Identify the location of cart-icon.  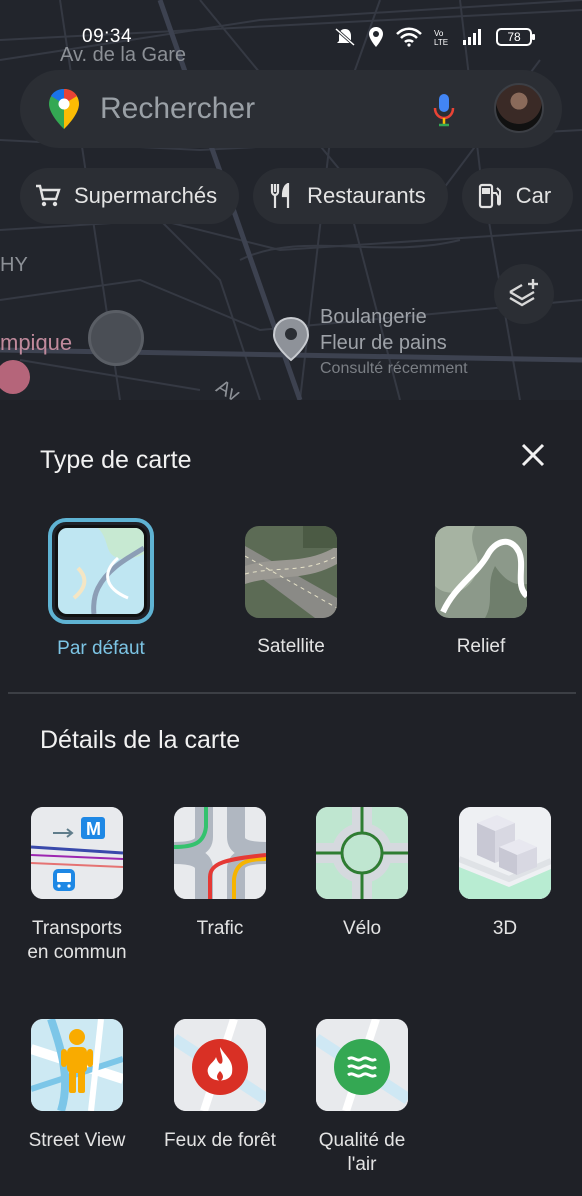
(48, 196).